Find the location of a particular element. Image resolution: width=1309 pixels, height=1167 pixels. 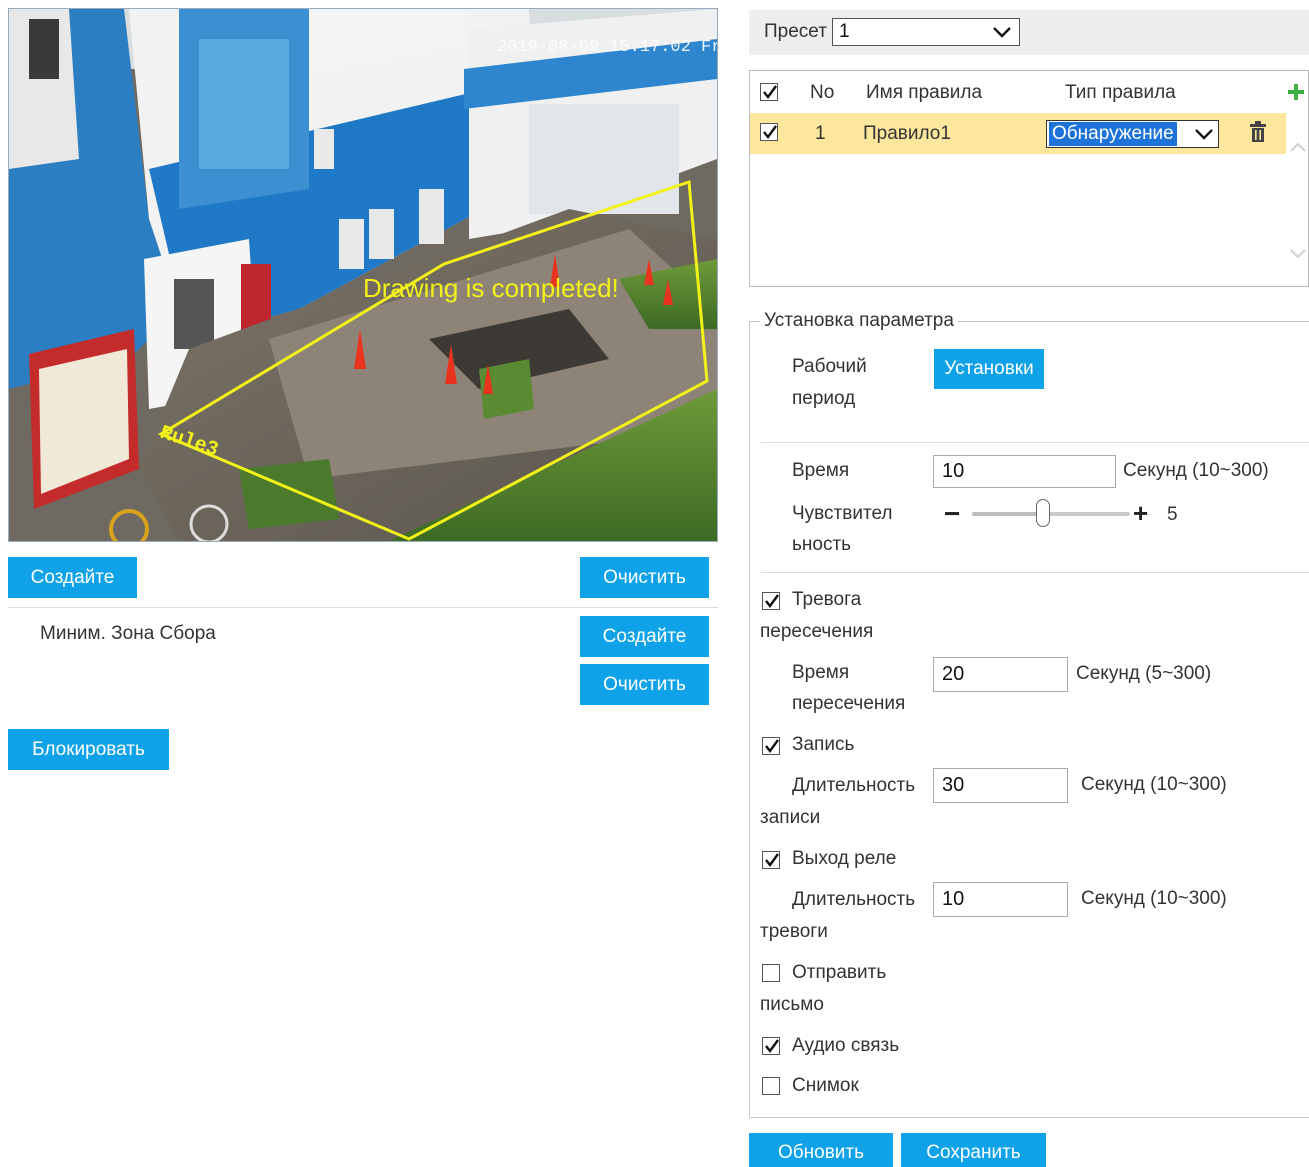

rule-row-name: Правило1 is located at coordinates (907, 133).